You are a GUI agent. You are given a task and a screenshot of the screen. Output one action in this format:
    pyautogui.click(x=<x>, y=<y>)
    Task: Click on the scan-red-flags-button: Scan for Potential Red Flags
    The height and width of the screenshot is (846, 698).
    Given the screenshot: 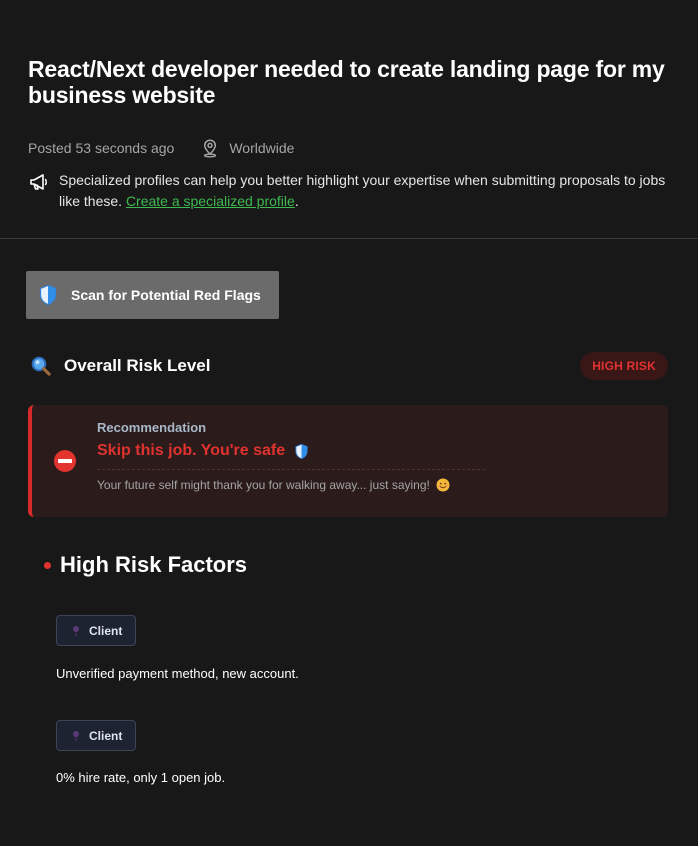 What is the action you would take?
    pyautogui.click(x=152, y=295)
    